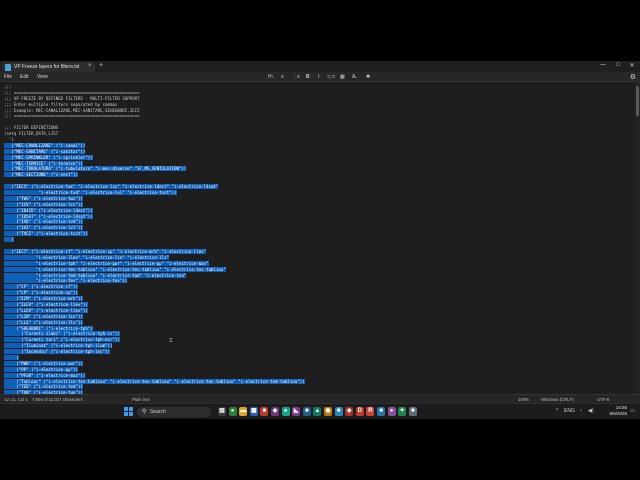  Describe the element at coordinates (43, 163) in the screenshot. I see `selected-text: ("MEC-TERMICE" ("i-termice"))` at that location.